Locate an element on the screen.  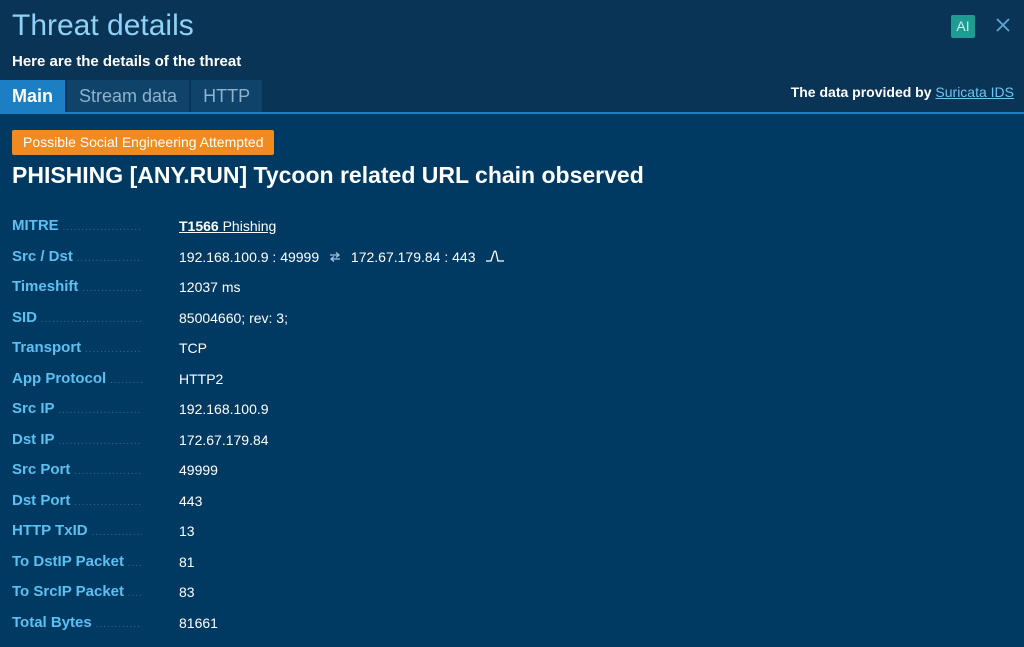
detail-label: Dst Port is located at coordinates (77, 500).